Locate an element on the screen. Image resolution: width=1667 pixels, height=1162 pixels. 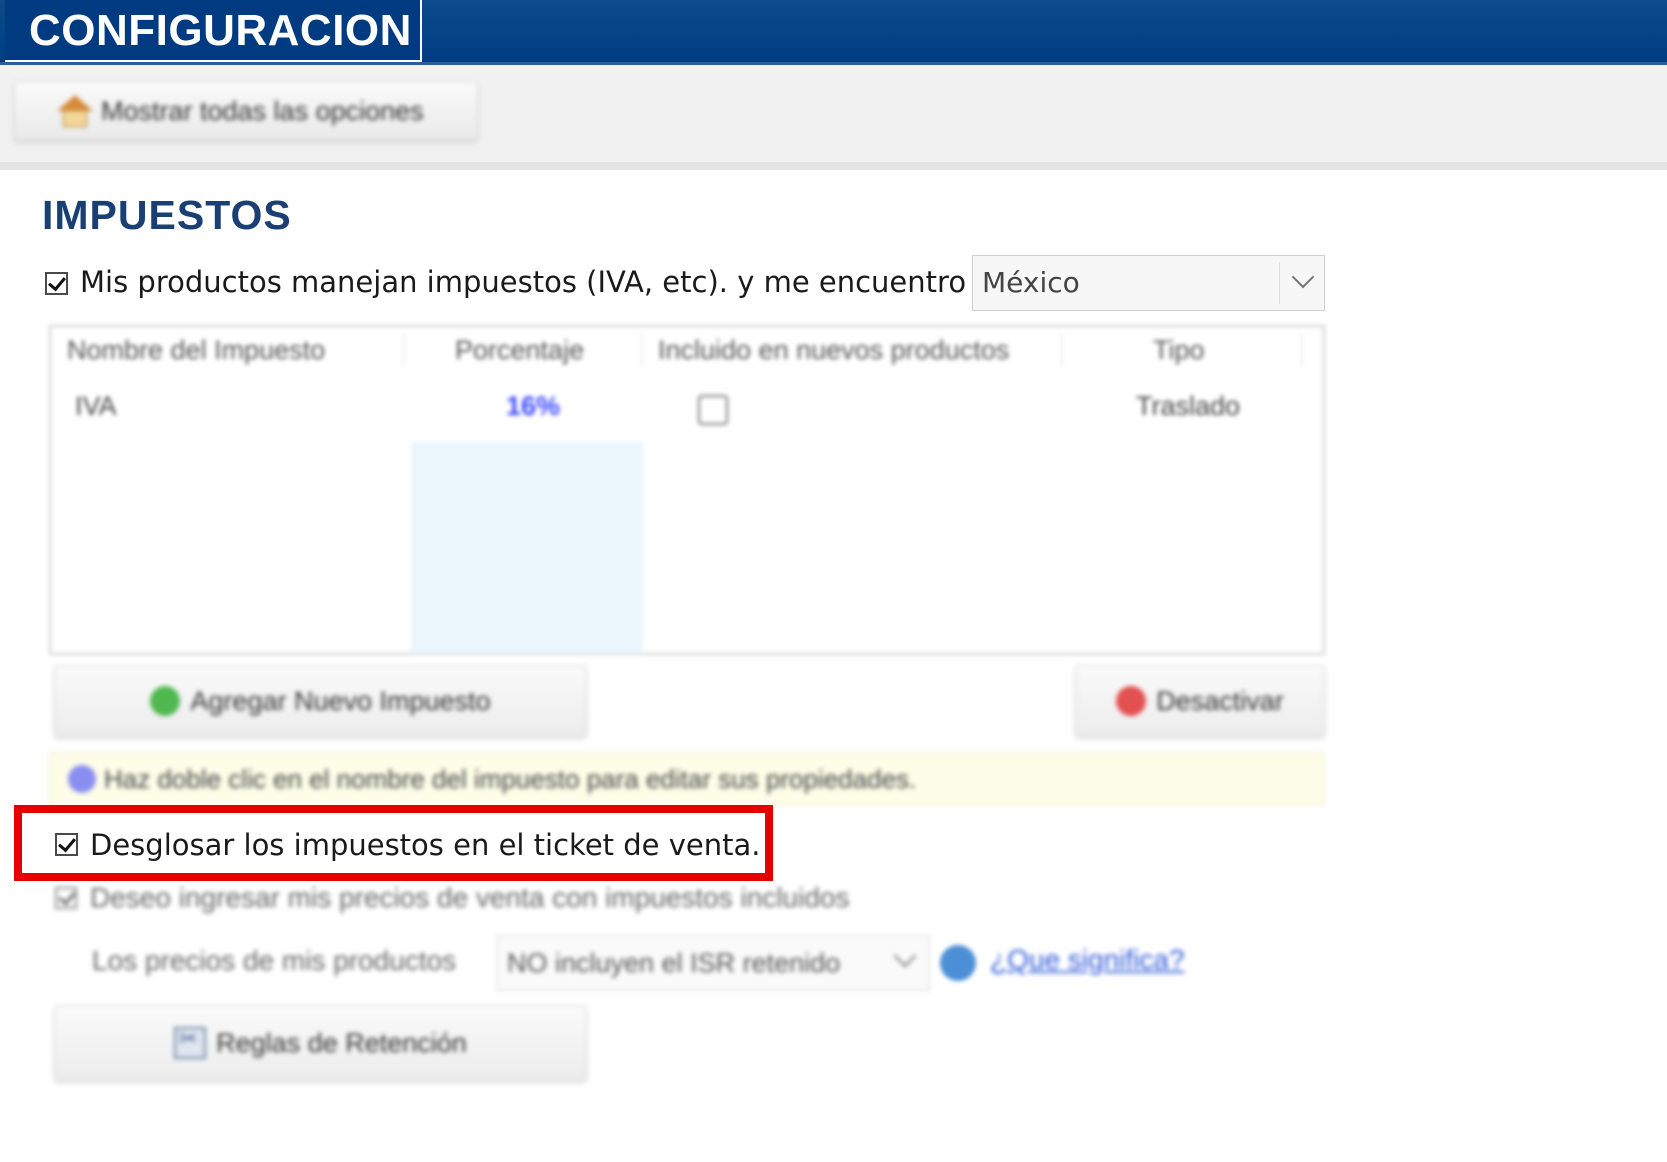
add-icon is located at coordinates (165, 701).